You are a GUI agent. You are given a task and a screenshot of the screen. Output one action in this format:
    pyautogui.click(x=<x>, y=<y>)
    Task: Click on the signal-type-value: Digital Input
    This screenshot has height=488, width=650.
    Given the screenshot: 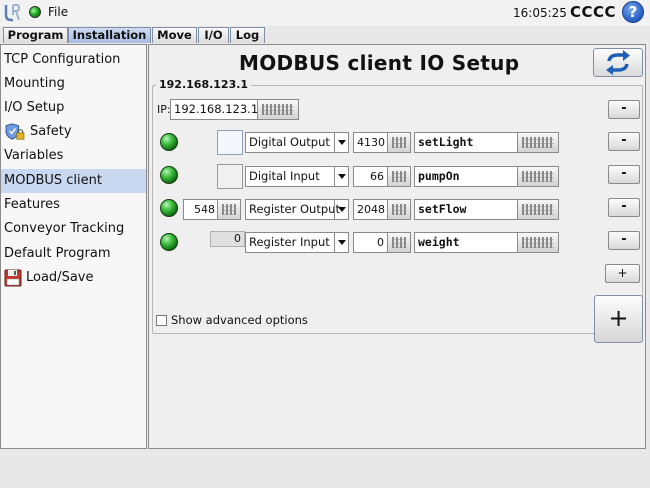 What is the action you would take?
    pyautogui.click(x=284, y=176)
    